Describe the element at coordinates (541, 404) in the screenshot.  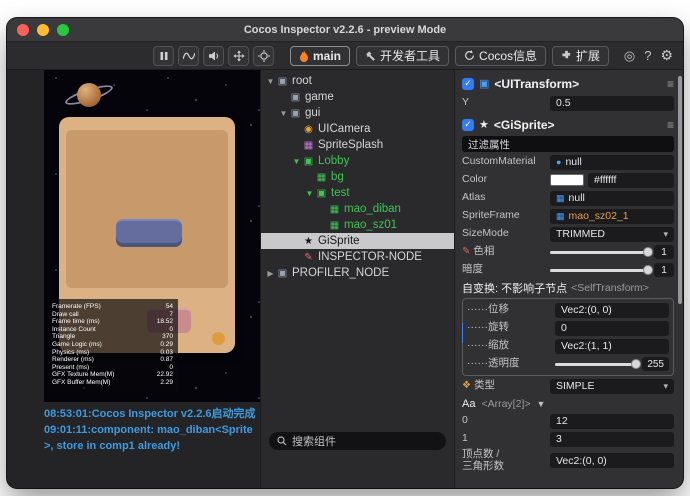
I see `chevron-down-icon: ▼` at that location.